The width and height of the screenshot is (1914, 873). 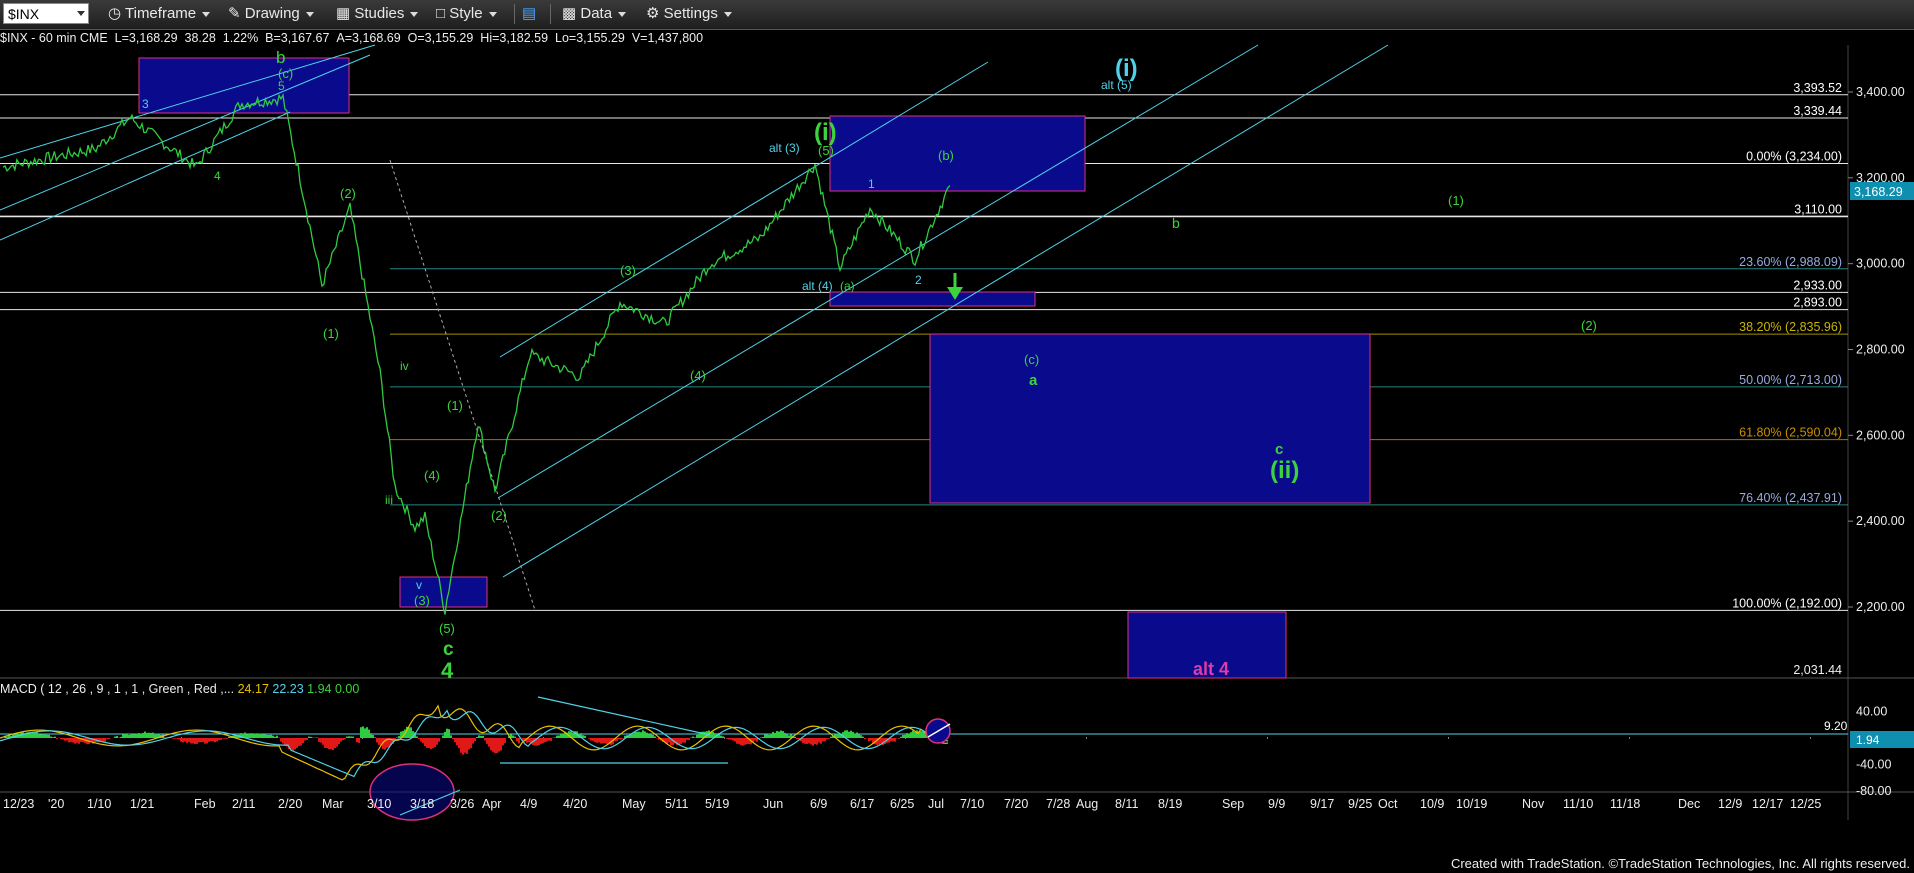 I want to click on wave-label: a, so click(x=1033, y=380).